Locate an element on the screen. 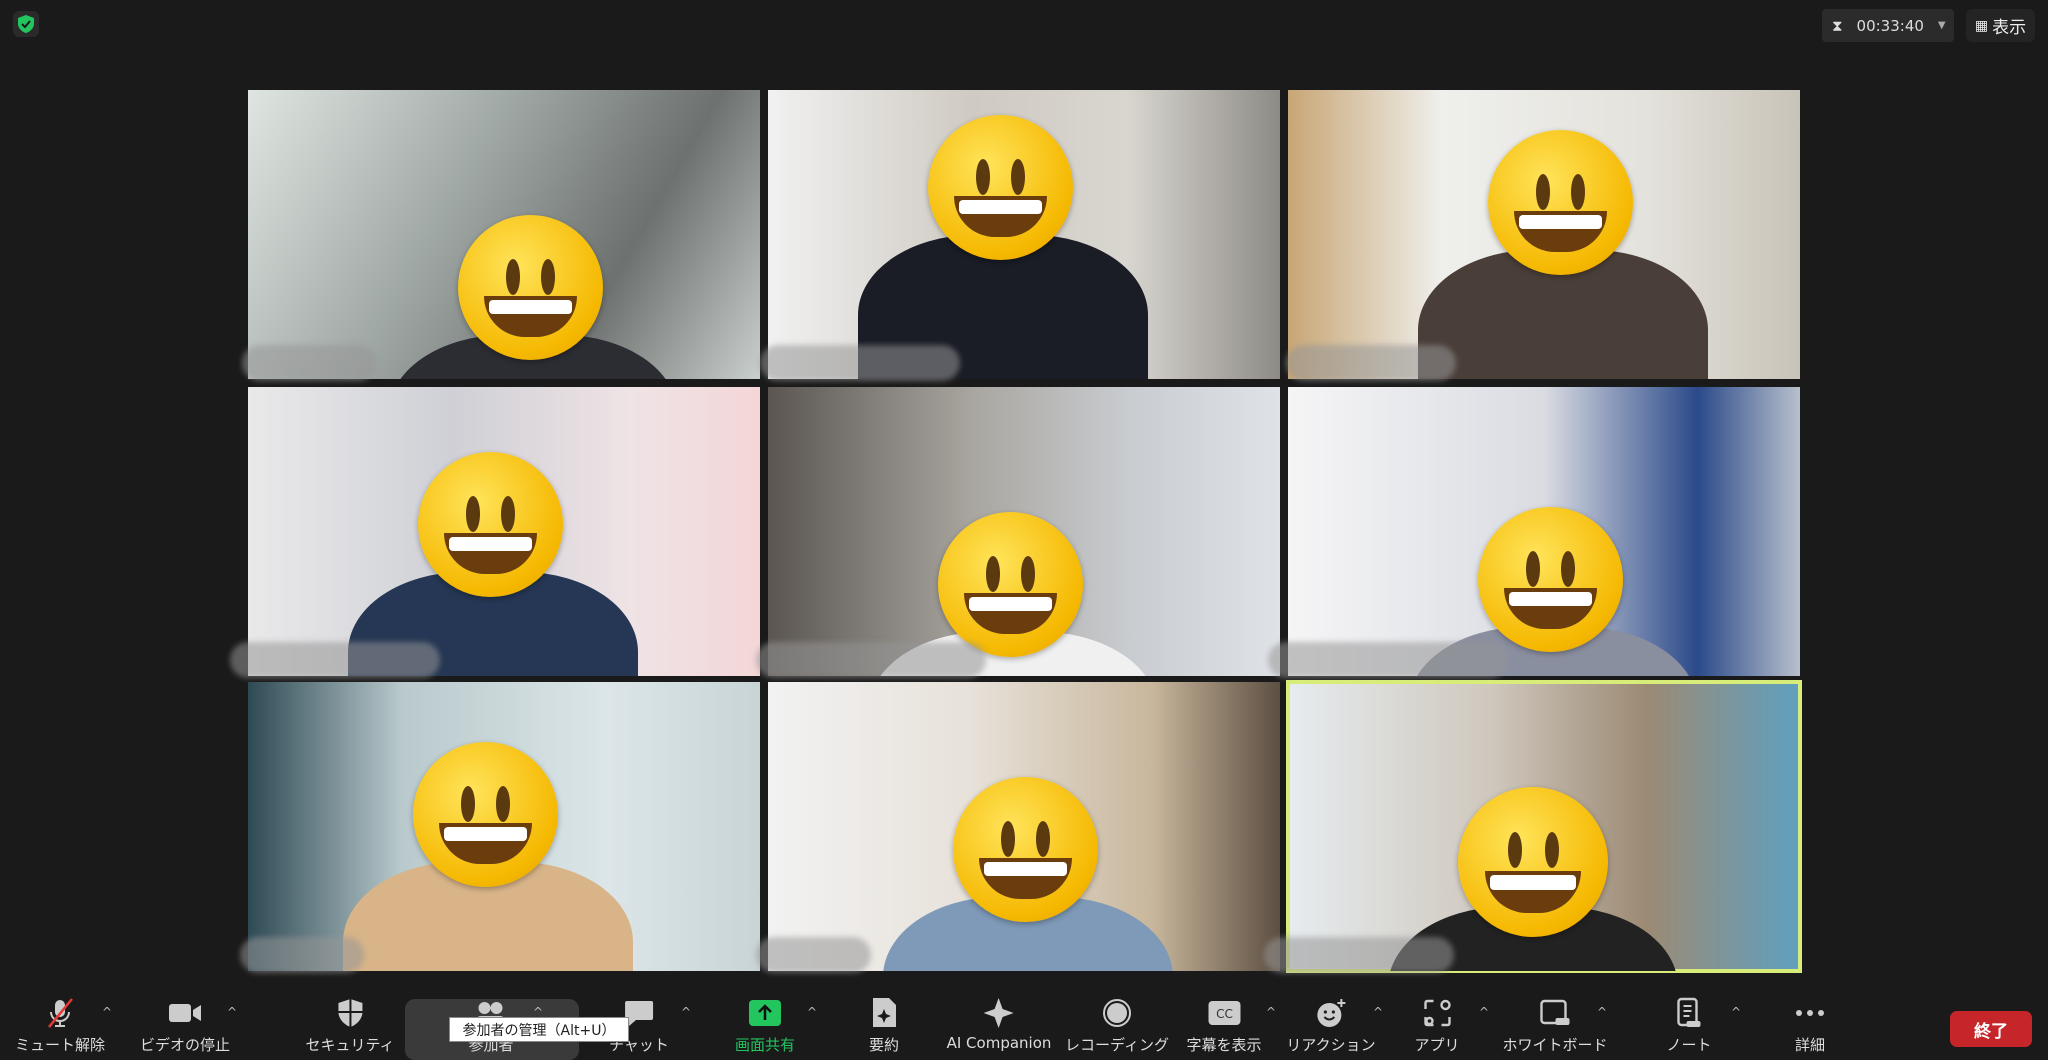 The height and width of the screenshot is (1060, 2048). toolbar-button-whiteboard: ホワイトボード is located at coordinates (1555, 1028).